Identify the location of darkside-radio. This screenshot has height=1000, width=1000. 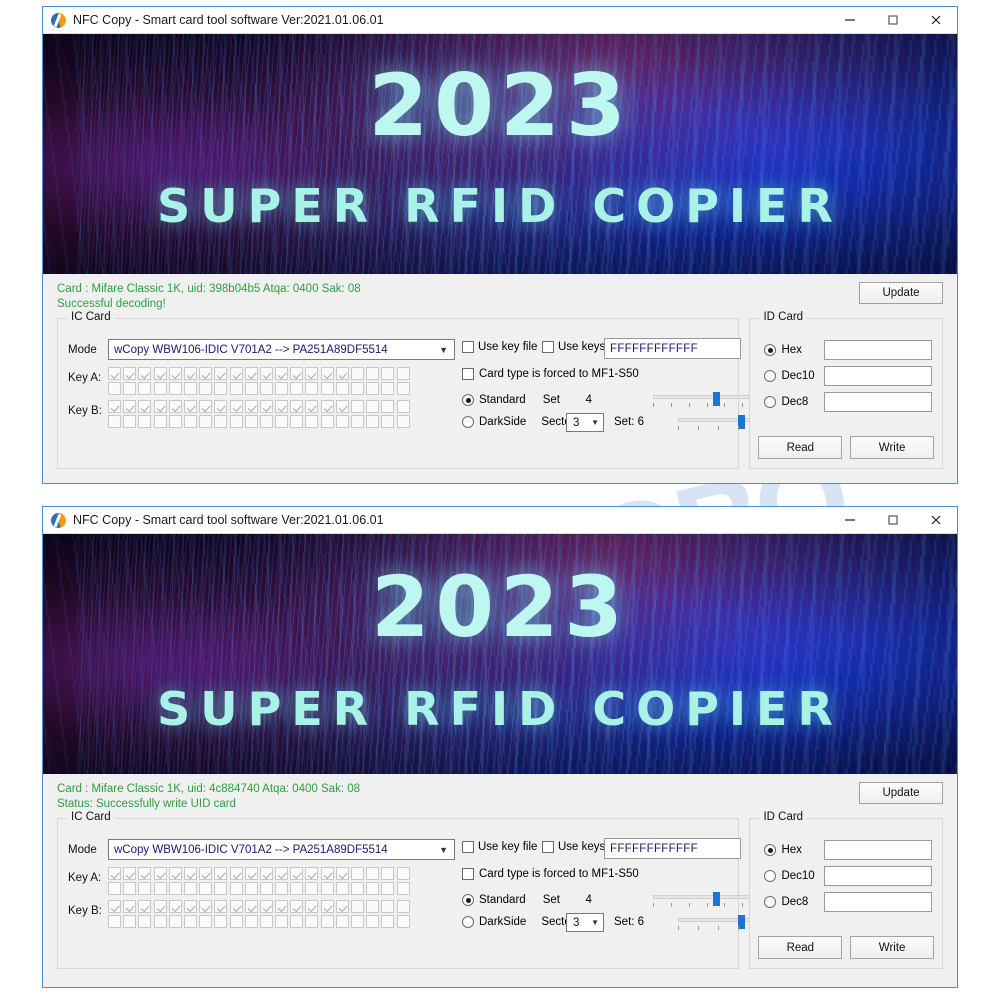
(468, 422).